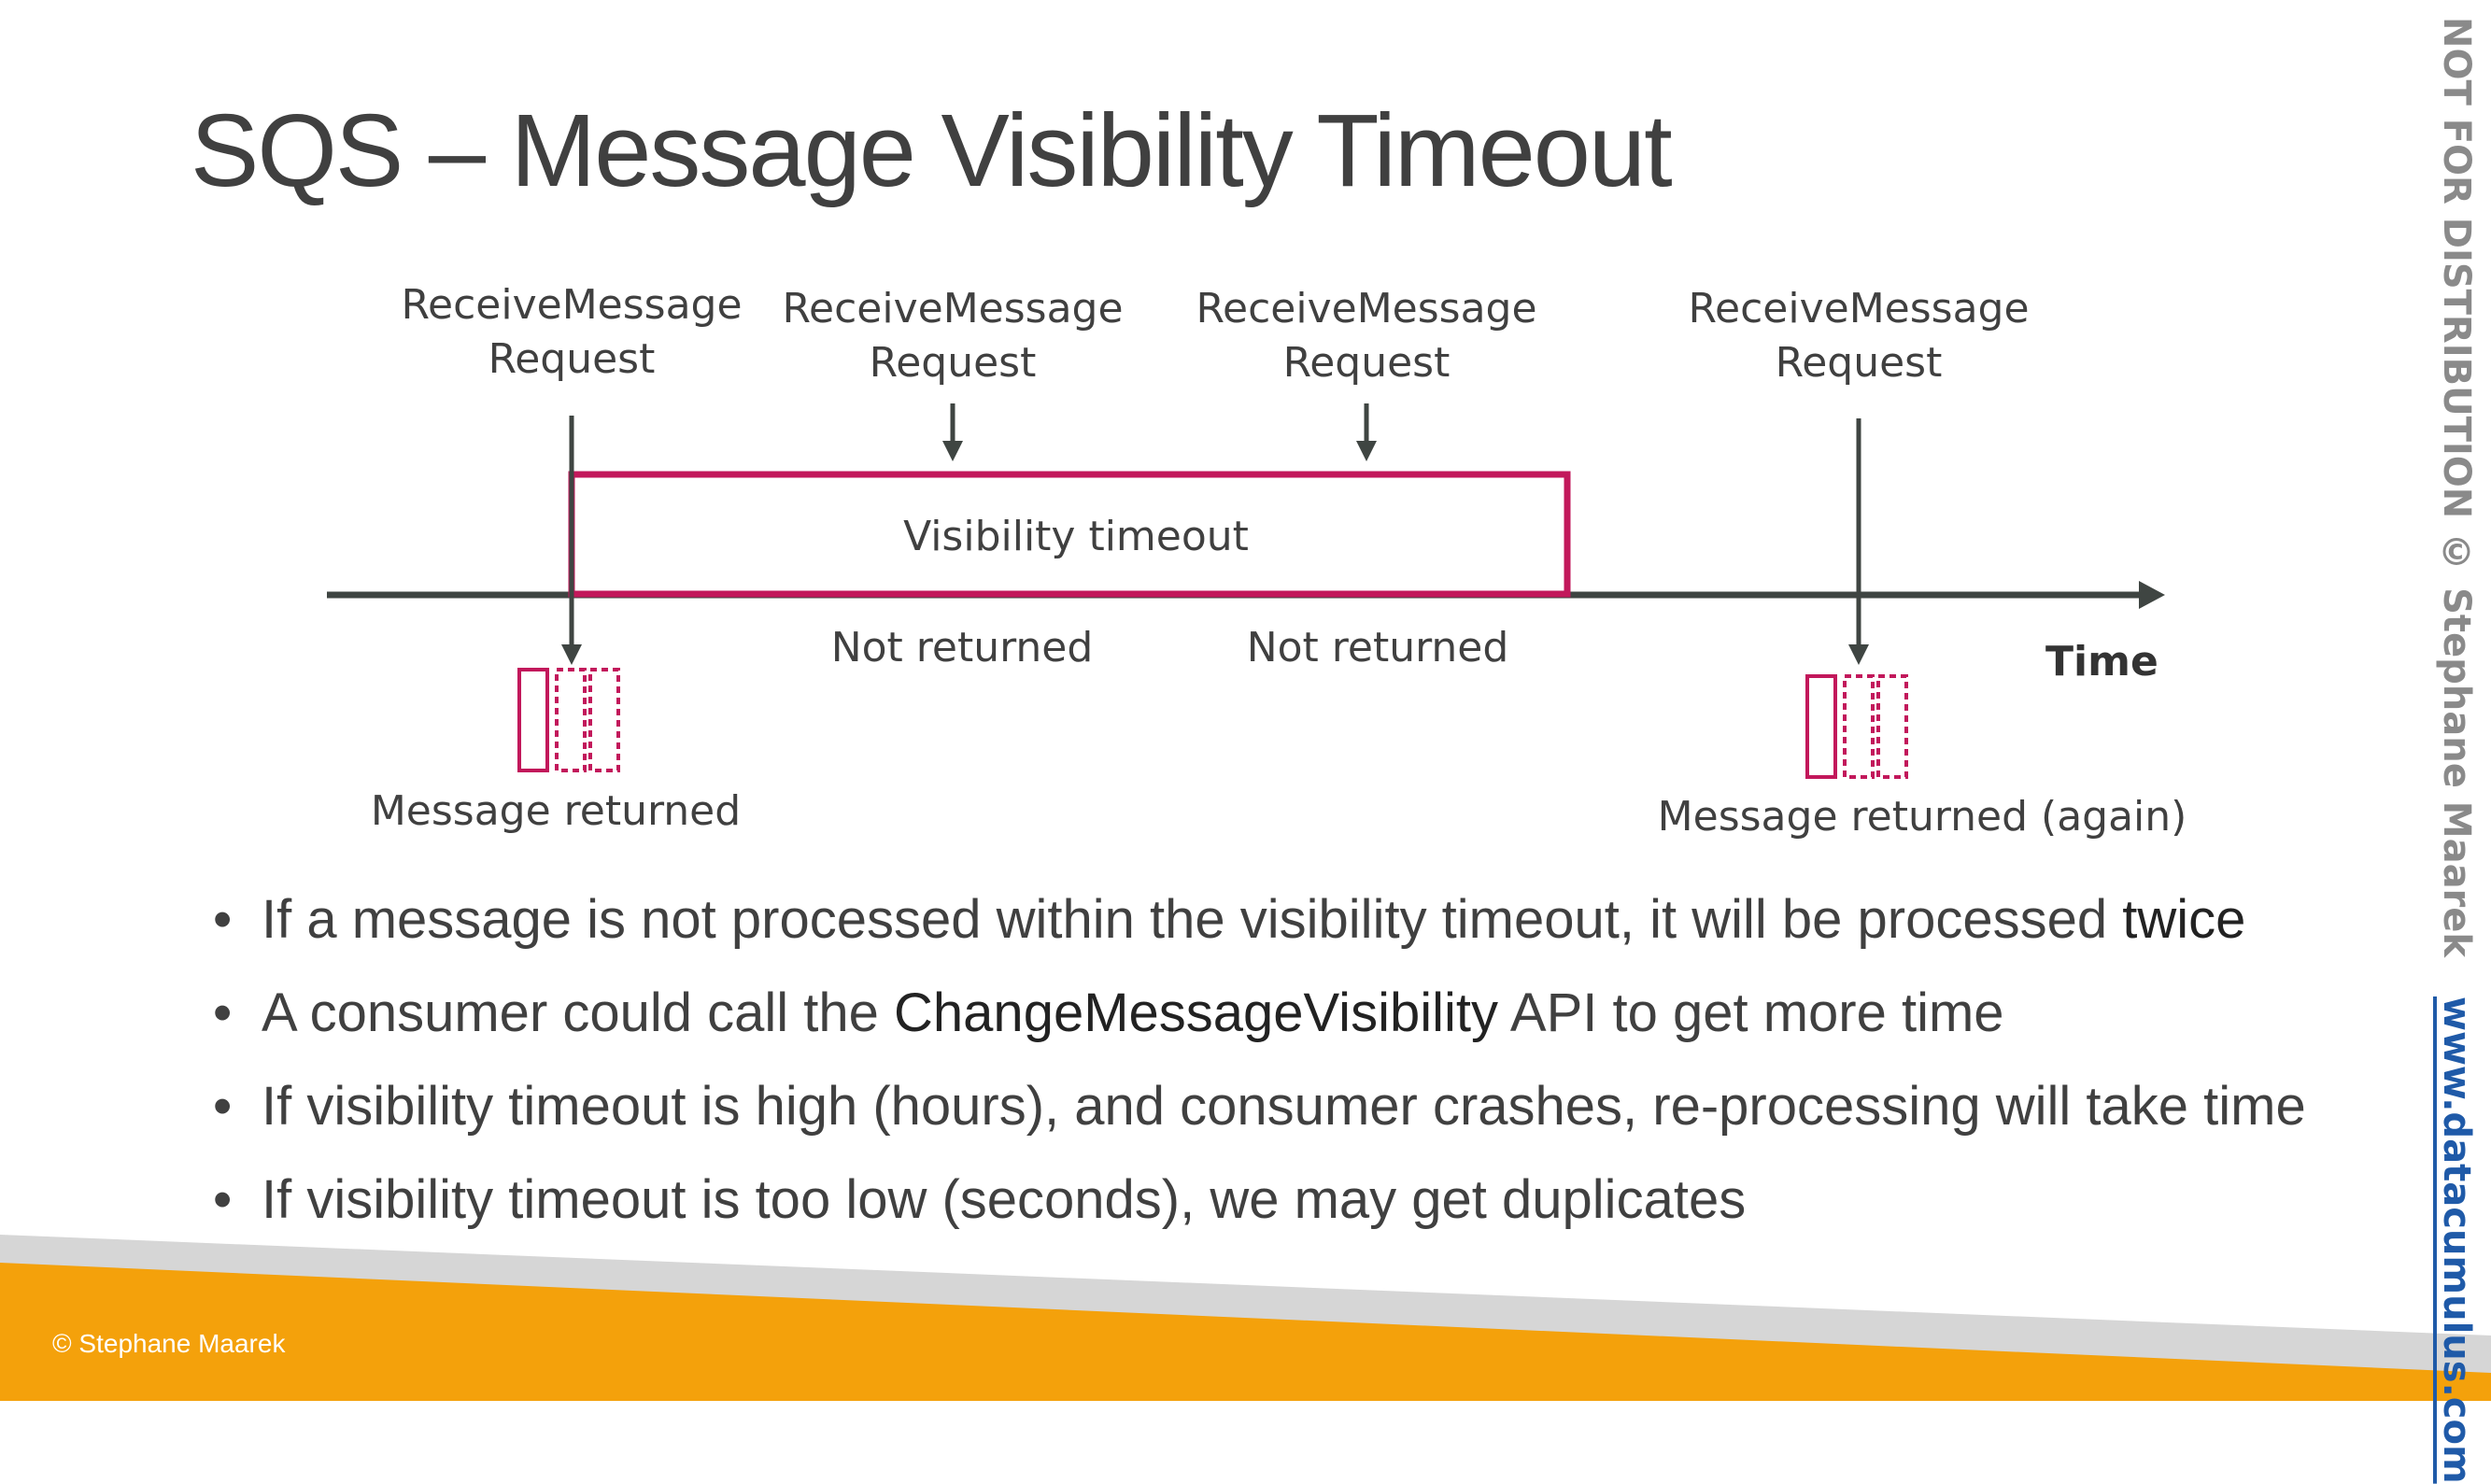  I want to click on request-label-1-line2: Request, so click(572, 359).